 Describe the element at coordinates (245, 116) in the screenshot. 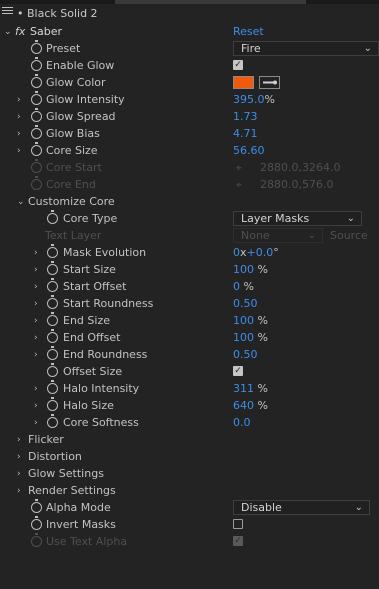

I see `prop-value: 1.73` at that location.